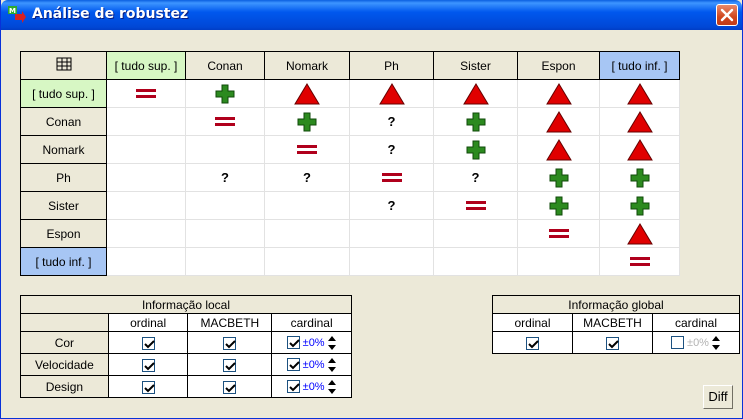  What do you see at coordinates (698, 343) in the screenshot?
I see `global-pct-value: ±0%` at bounding box center [698, 343].